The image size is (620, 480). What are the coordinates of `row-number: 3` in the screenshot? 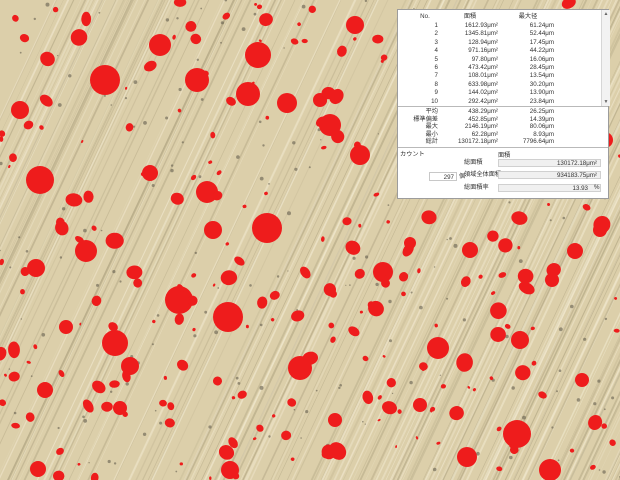 It's located at (436, 42).